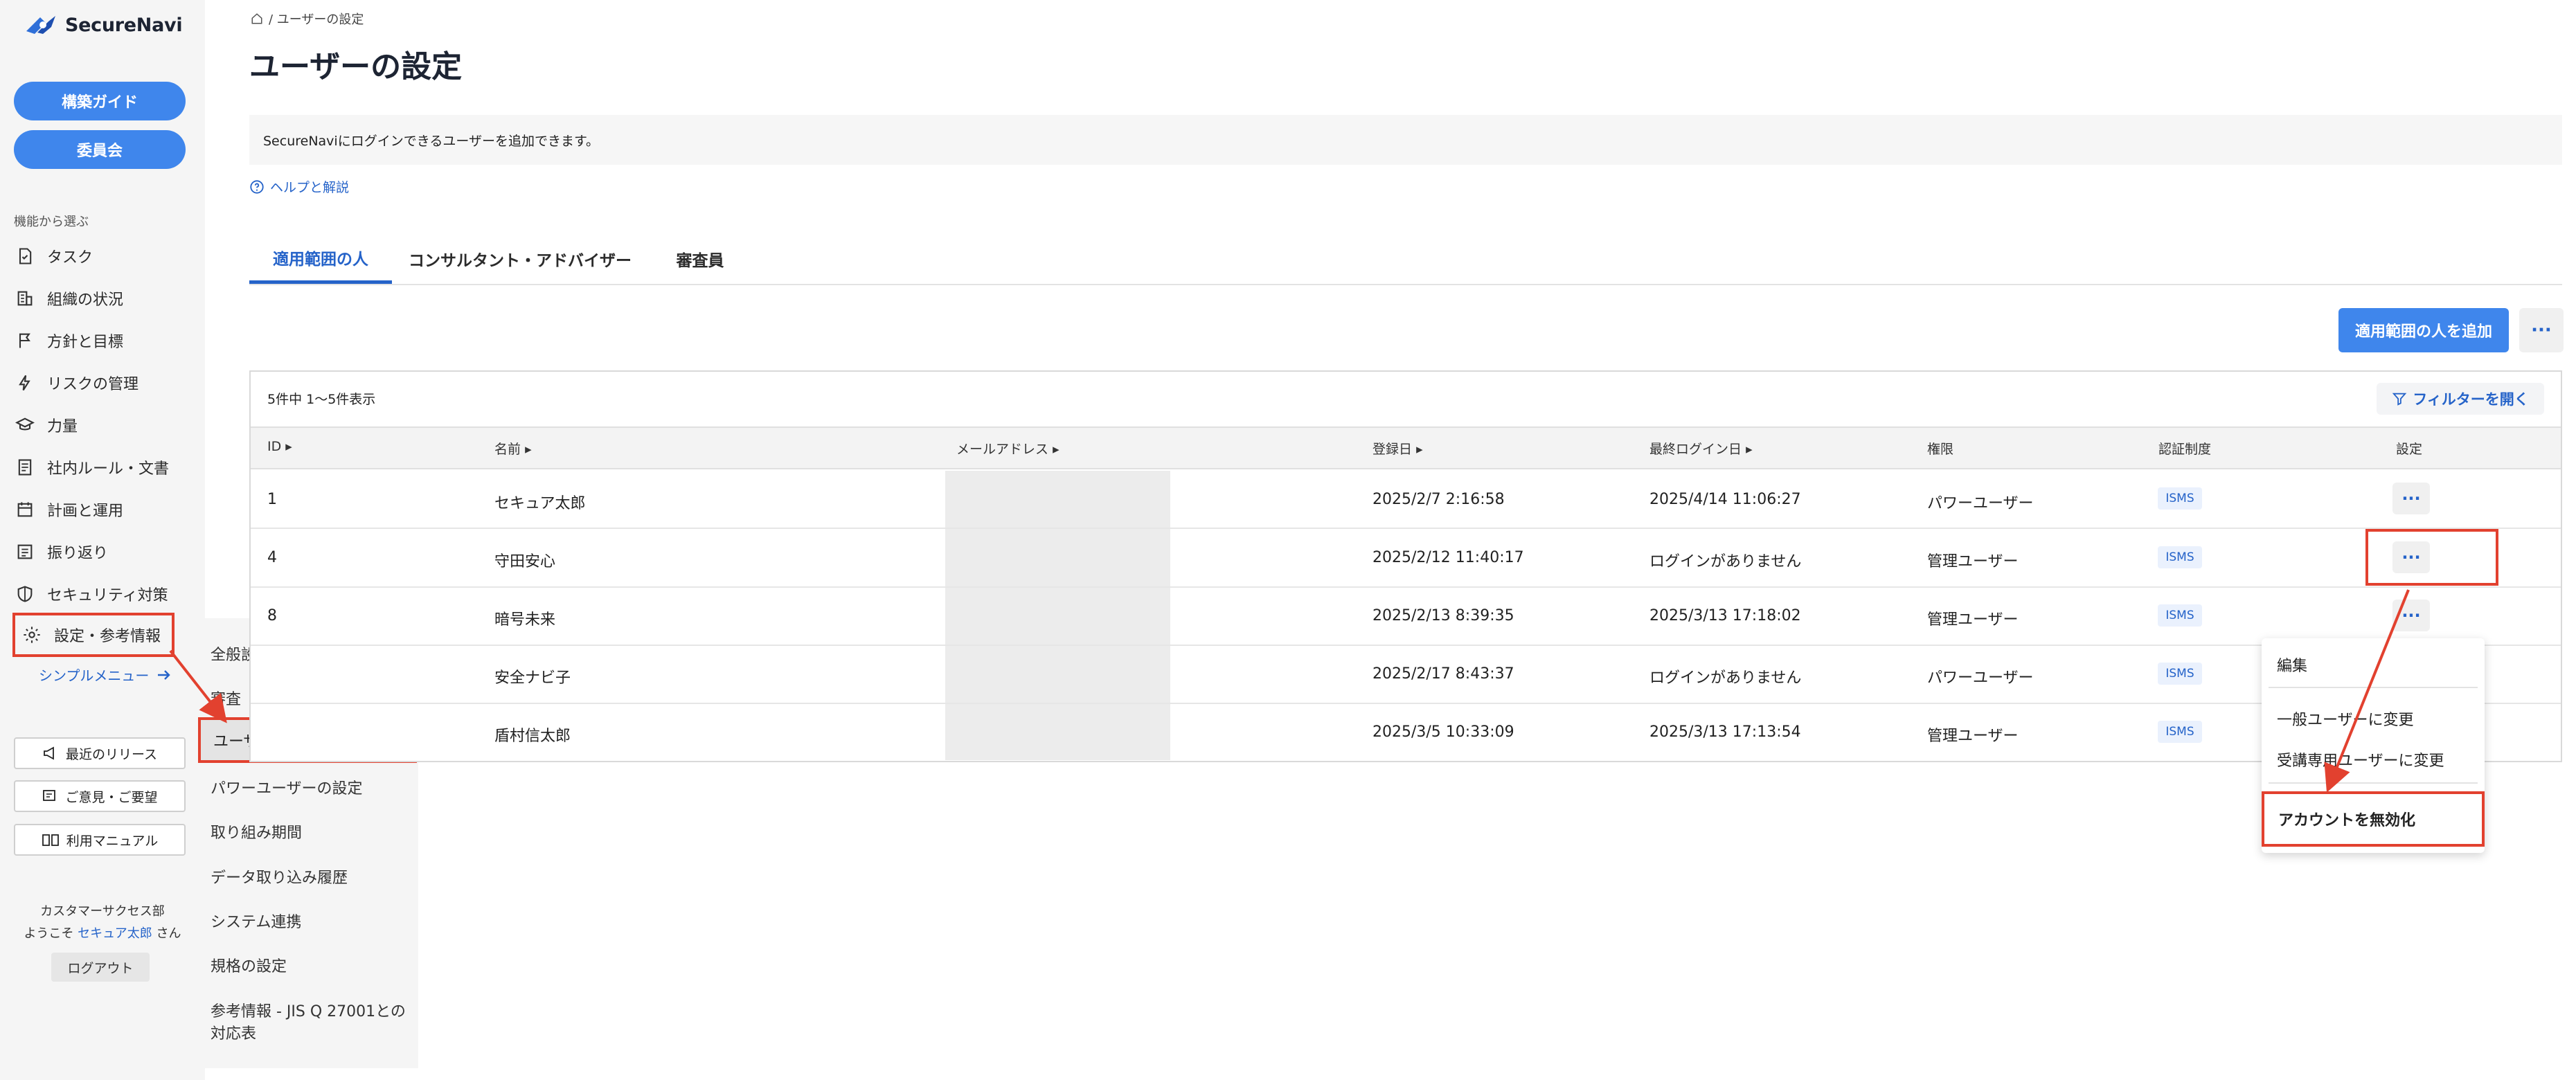 The width and height of the screenshot is (2576, 1080). Describe the element at coordinates (1443, 732) in the screenshot. I see `cell-registered: 2025/3/5 10:33:09` at that location.